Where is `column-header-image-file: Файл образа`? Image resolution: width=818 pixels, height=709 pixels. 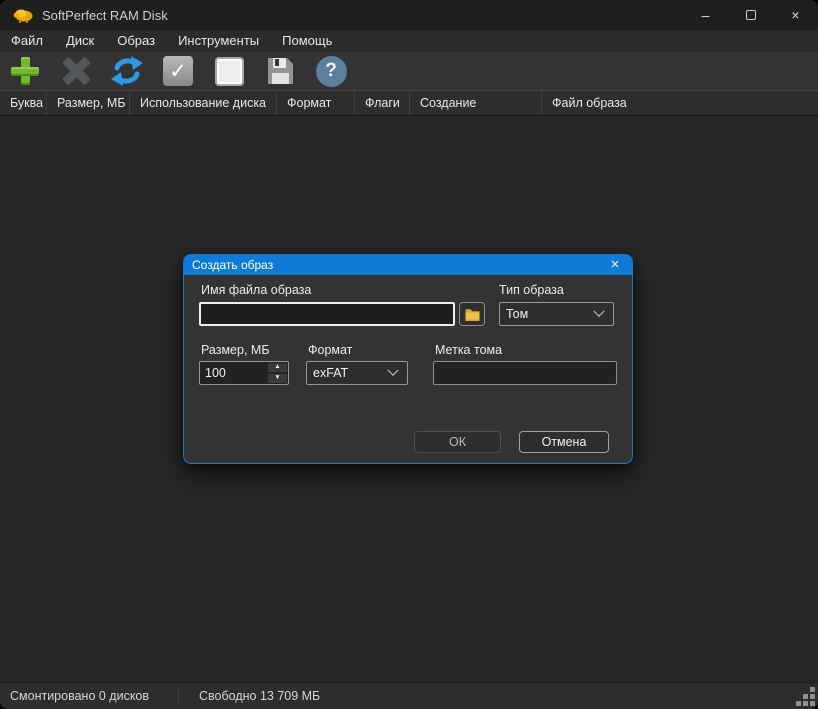 column-header-image-file: Файл образа is located at coordinates (680, 103).